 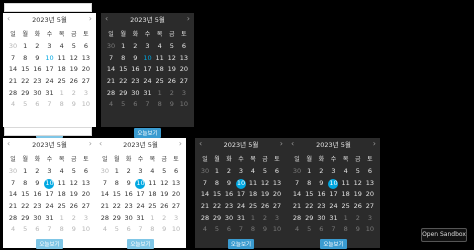 What do you see at coordinates (105, 195) in the screenshot?
I see `day-cell: 14` at bounding box center [105, 195].